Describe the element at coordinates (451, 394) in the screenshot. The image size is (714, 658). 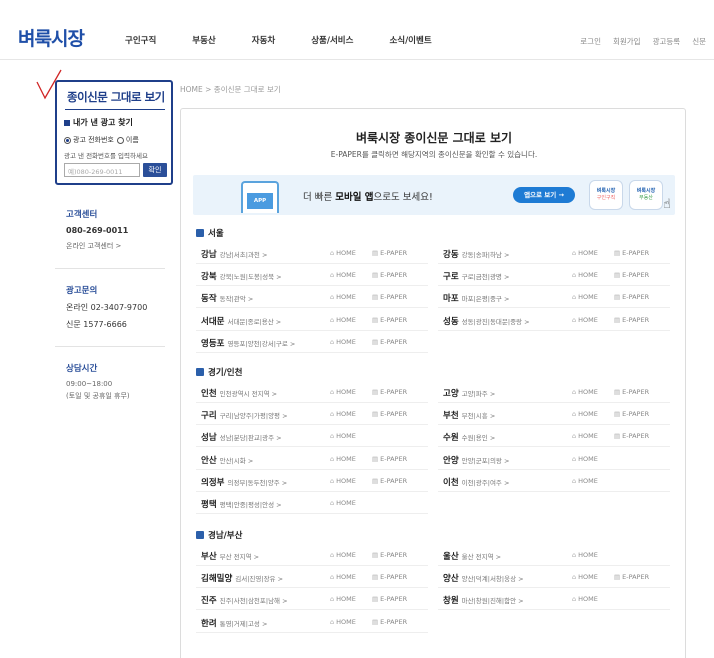
I see `area-name: 고양` at that location.